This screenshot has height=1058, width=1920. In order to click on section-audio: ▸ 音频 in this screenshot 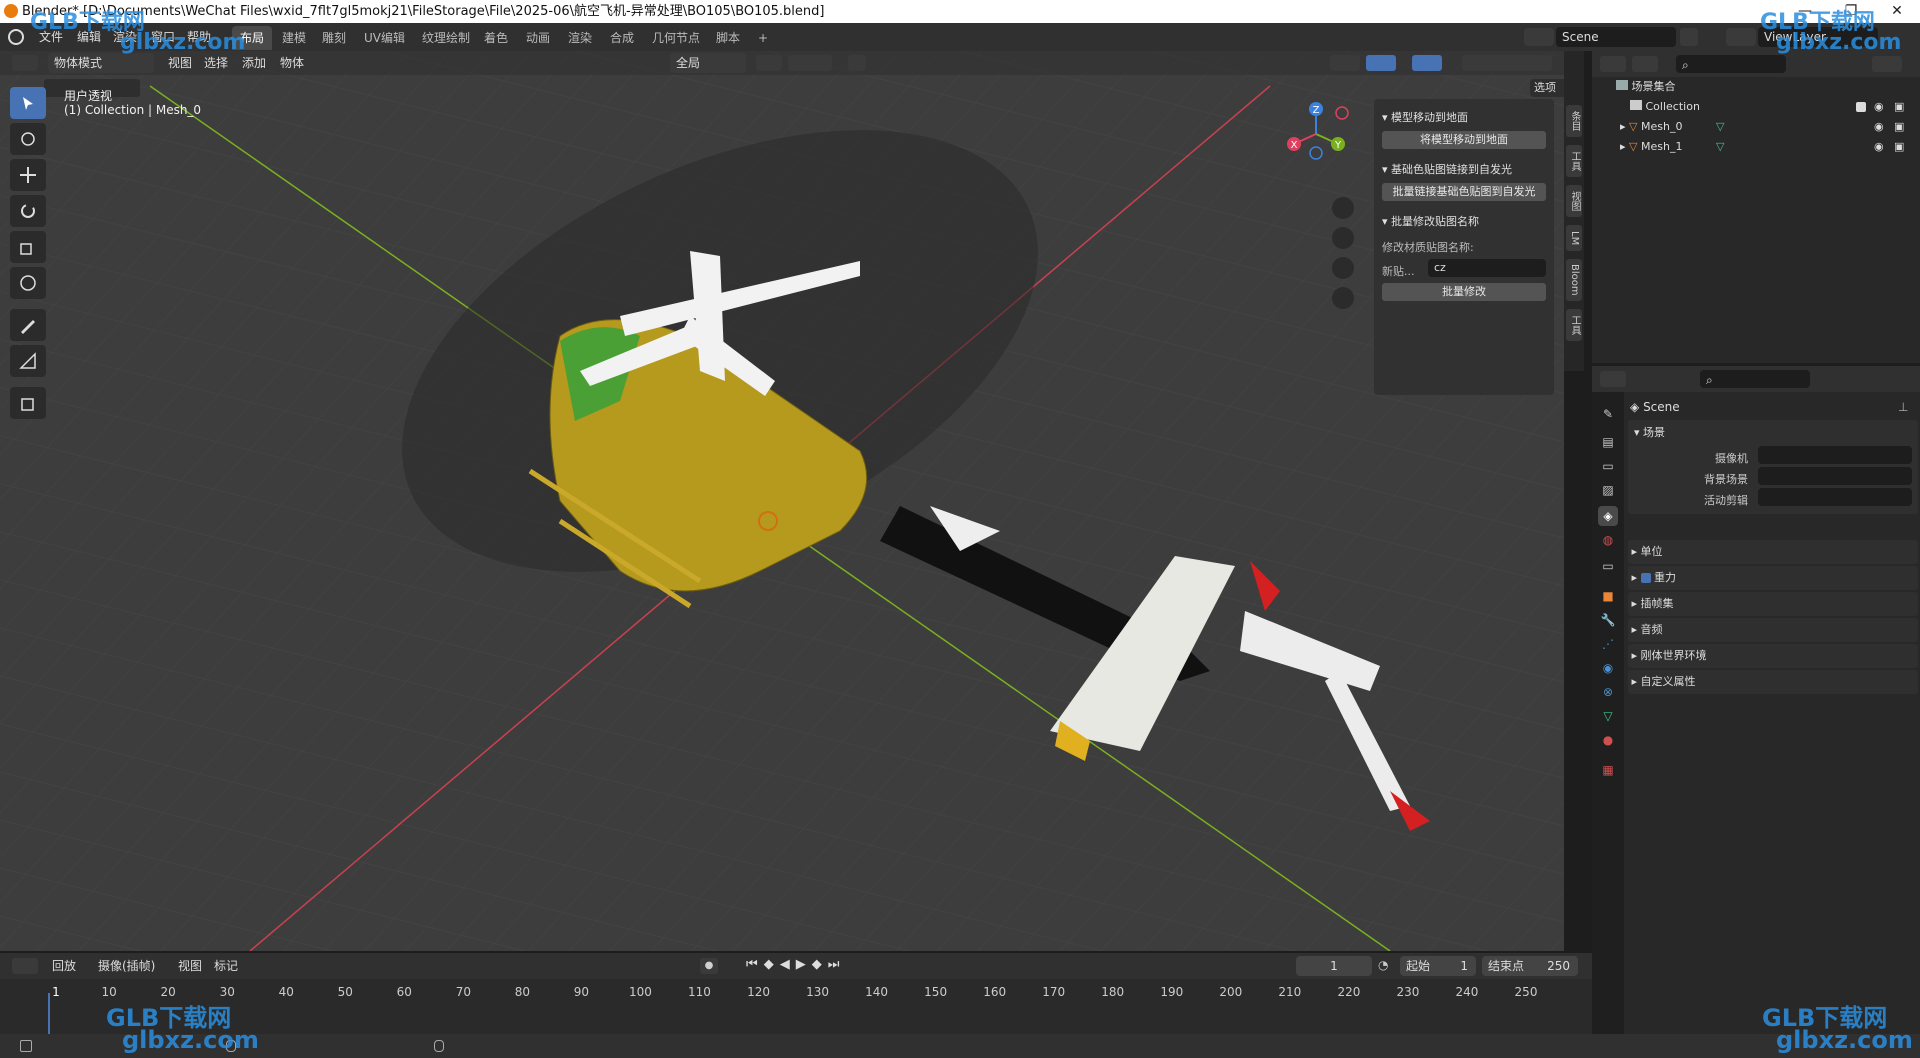, I will do `click(1773, 630)`.